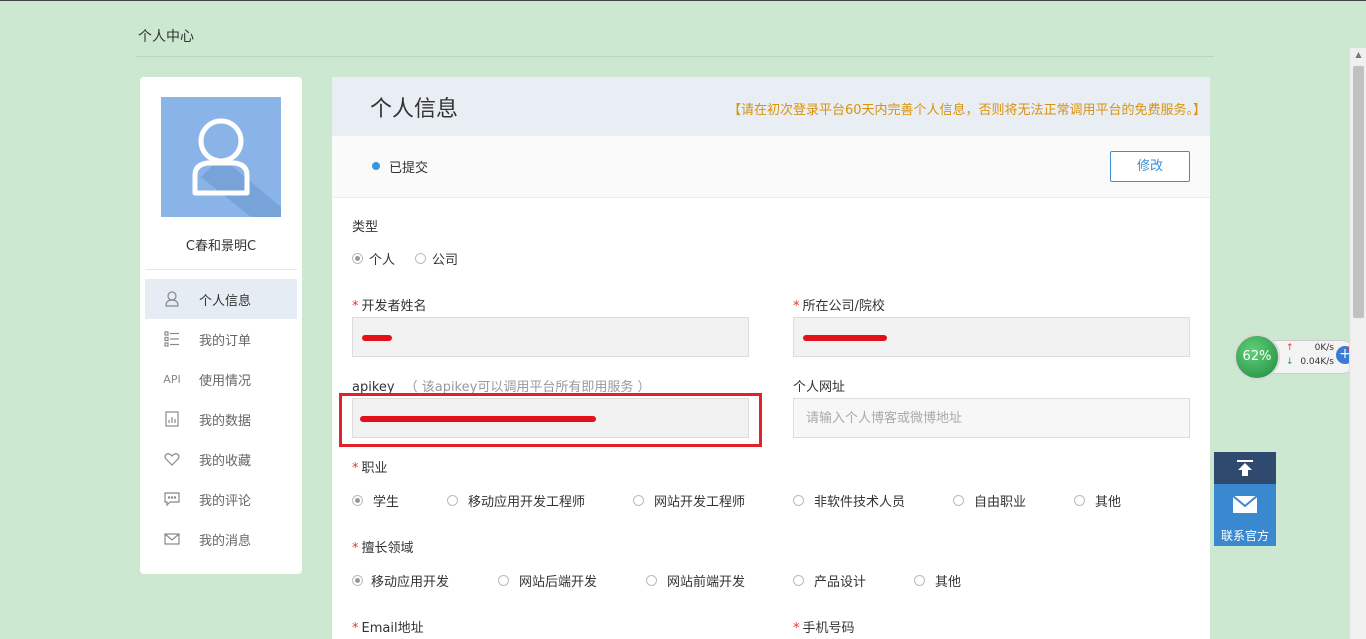 The image size is (1366, 639). Describe the element at coordinates (550, 420) in the screenshot. I see `apikey-highlight-box` at that location.